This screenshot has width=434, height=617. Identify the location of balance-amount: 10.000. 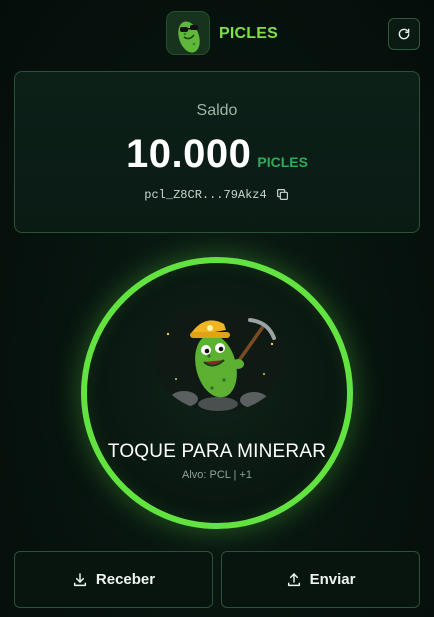
(189, 154).